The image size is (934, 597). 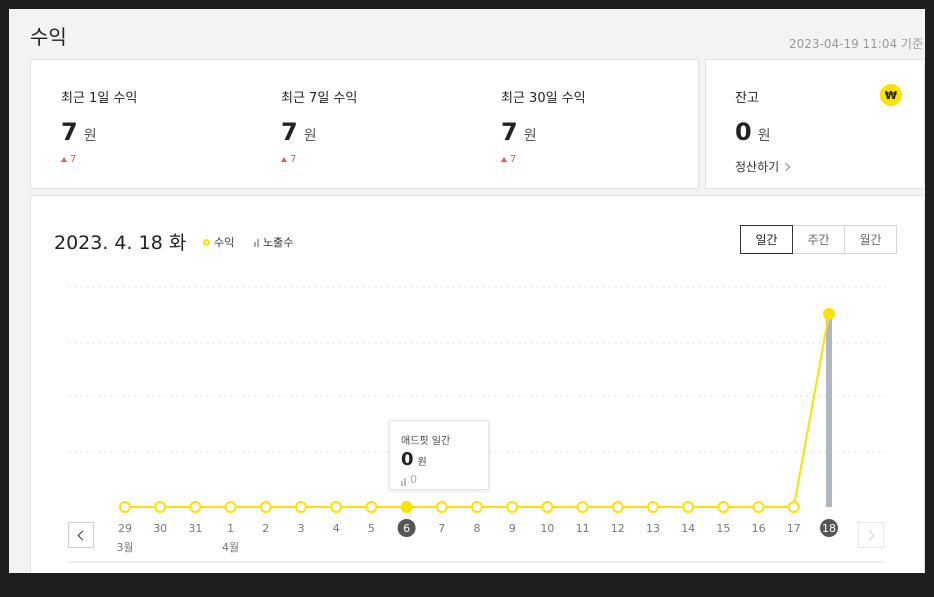 What do you see at coordinates (543, 98) in the screenshot?
I see `stat-label: 최근 30일 수익` at bounding box center [543, 98].